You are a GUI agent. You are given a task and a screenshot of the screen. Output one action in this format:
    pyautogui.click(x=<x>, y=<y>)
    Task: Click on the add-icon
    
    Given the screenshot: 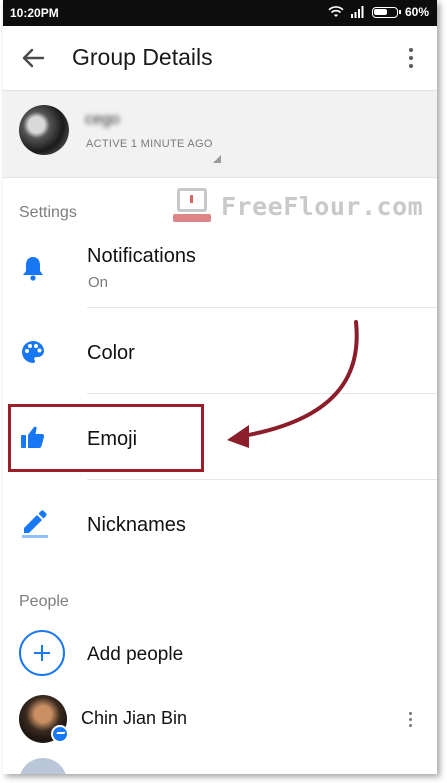 What is the action you would take?
    pyautogui.click(x=42, y=653)
    